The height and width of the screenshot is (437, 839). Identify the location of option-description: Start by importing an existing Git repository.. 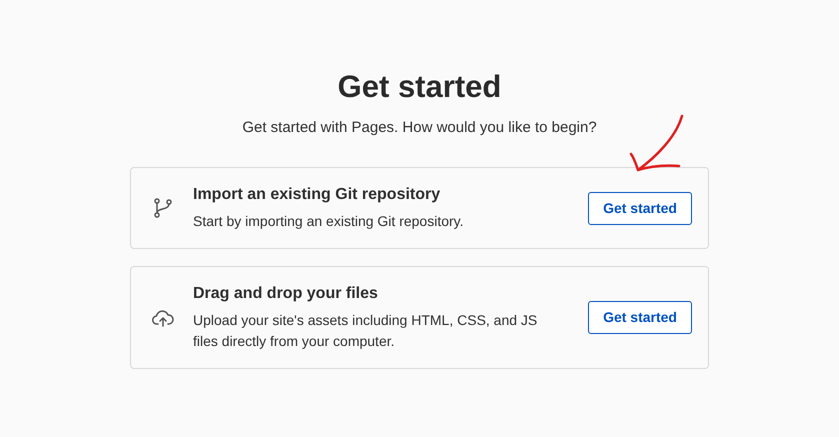
(329, 221).